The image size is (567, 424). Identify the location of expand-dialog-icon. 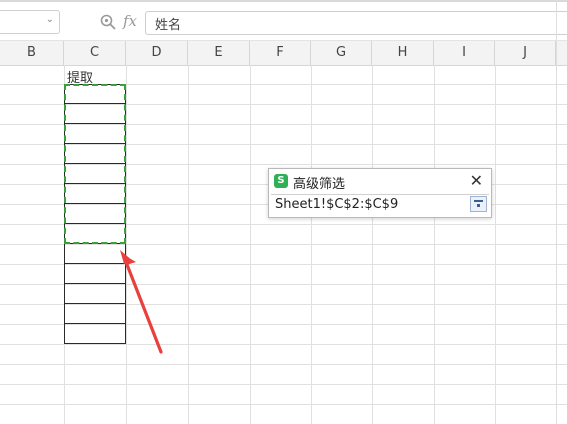
(478, 204).